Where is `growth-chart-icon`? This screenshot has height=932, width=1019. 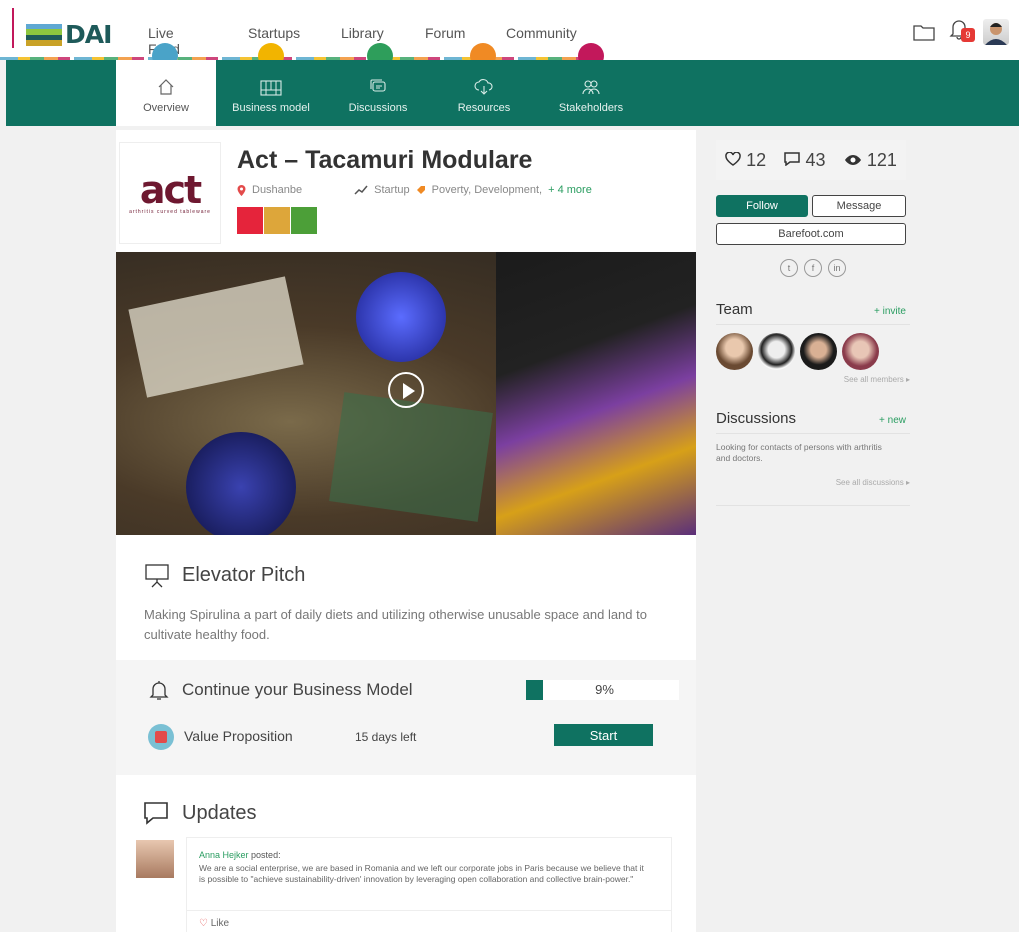
growth-chart-icon is located at coordinates (361, 190).